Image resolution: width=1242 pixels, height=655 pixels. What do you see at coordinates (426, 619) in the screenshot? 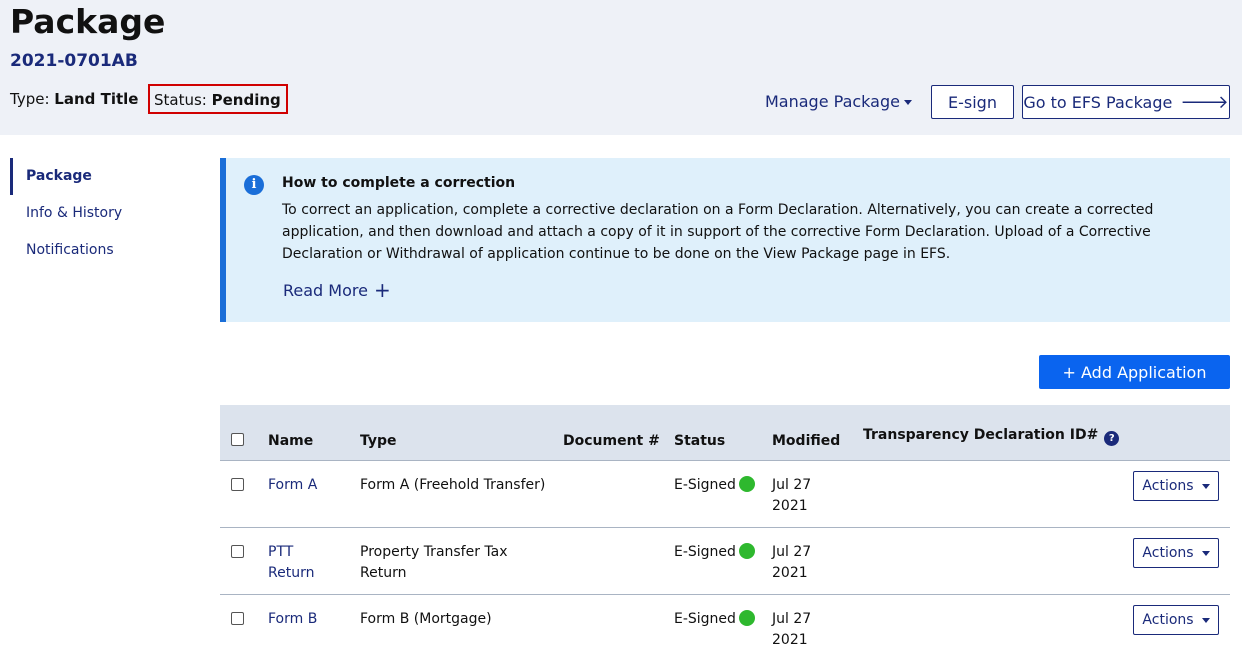
I see `row-type: Form B (Mortgage)` at bounding box center [426, 619].